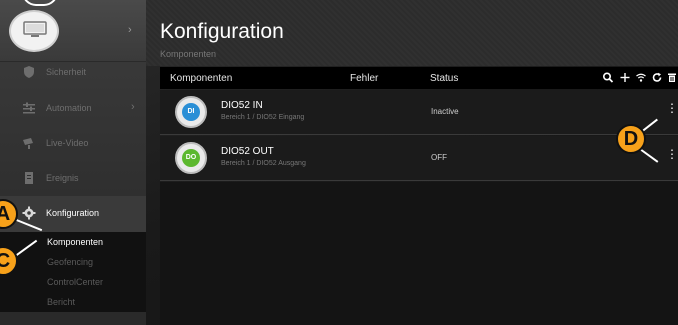  I want to click on search-icon, so click(608, 77).